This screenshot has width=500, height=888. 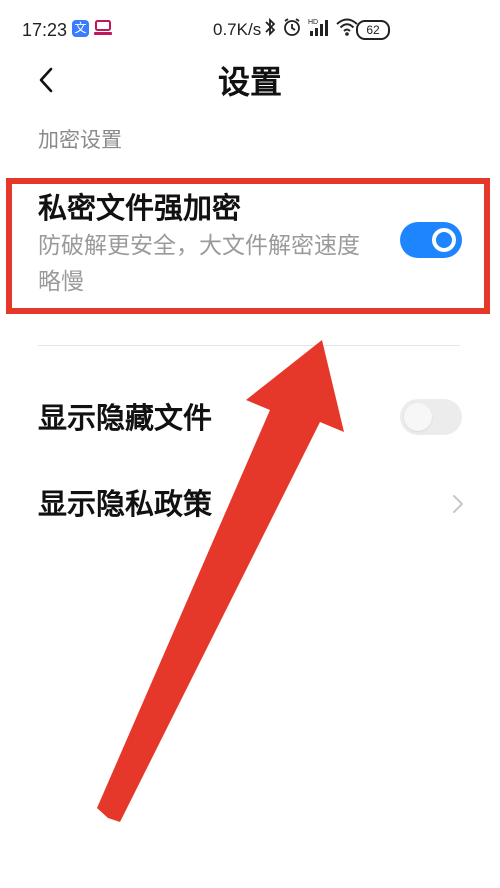 What do you see at coordinates (313, 22) in the screenshot?
I see `svg-text: HD` at bounding box center [313, 22].